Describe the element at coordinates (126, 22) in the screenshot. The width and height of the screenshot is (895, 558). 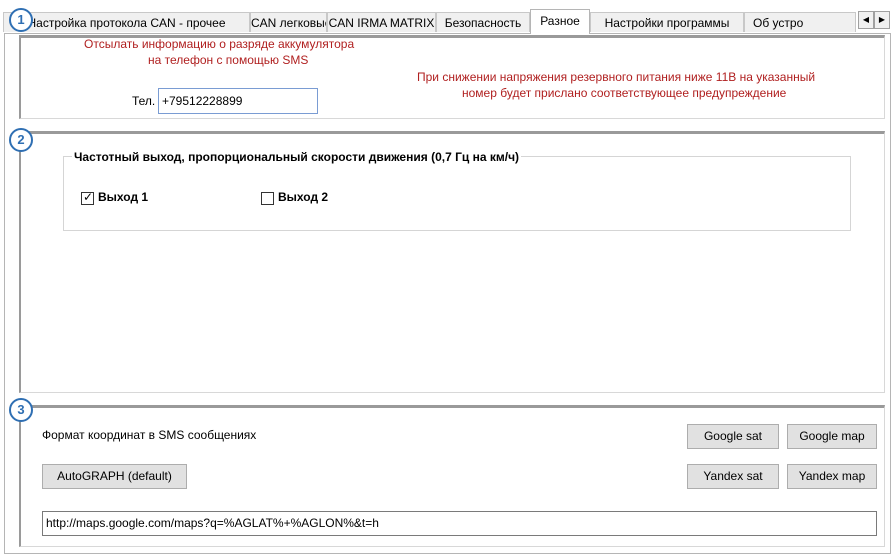
I see `tab-can-other: Настройка протокола CAN - прочее` at that location.